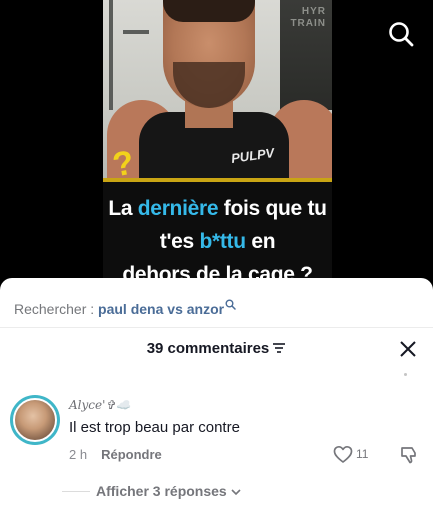 The image size is (433, 512). What do you see at coordinates (209, 11) in the screenshot?
I see `person-hair` at bounding box center [209, 11].